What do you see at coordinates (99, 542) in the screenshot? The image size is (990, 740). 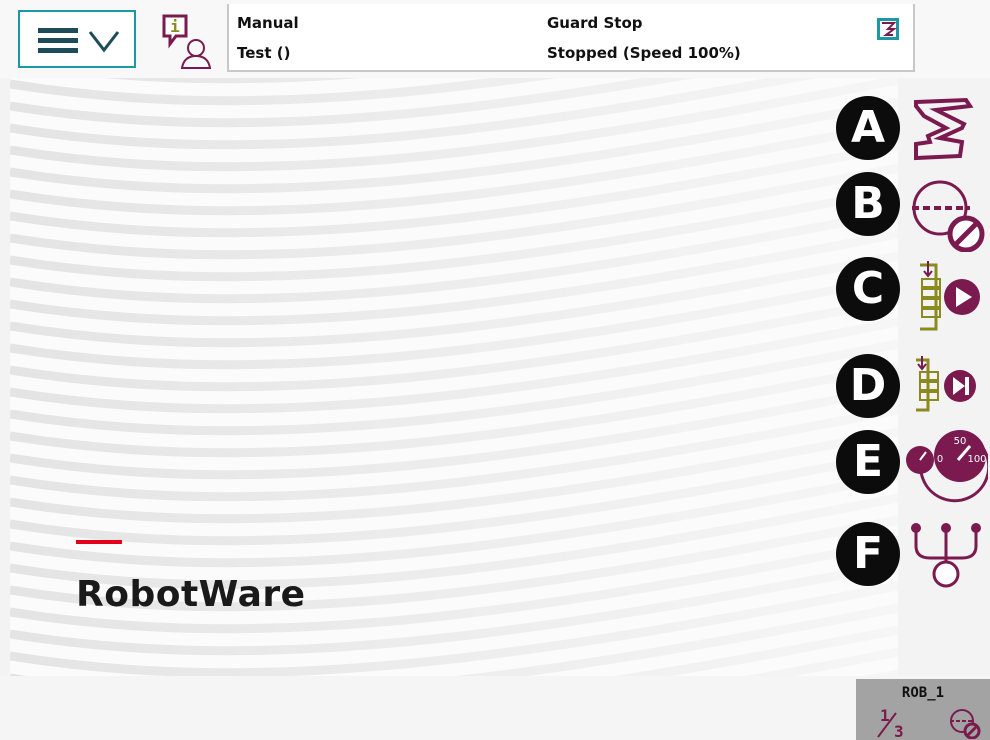 I see `brand-accent-bar` at bounding box center [99, 542].